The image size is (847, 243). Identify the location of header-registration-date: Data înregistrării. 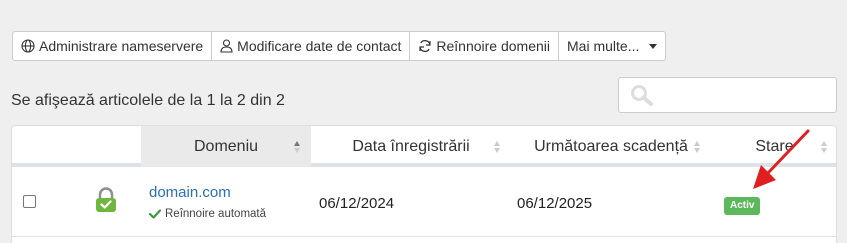
(411, 146).